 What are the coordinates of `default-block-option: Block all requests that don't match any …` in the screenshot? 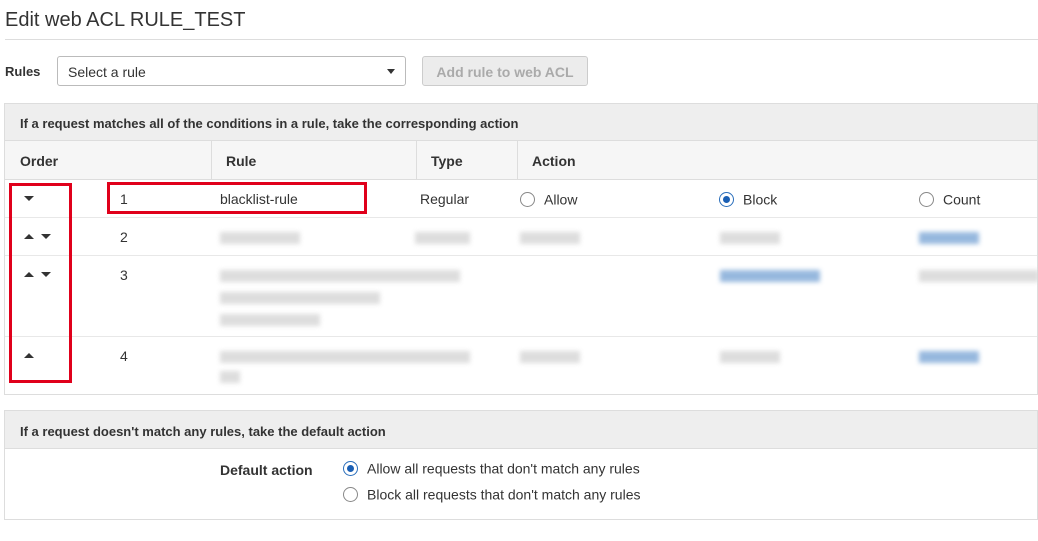 It's located at (491, 493).